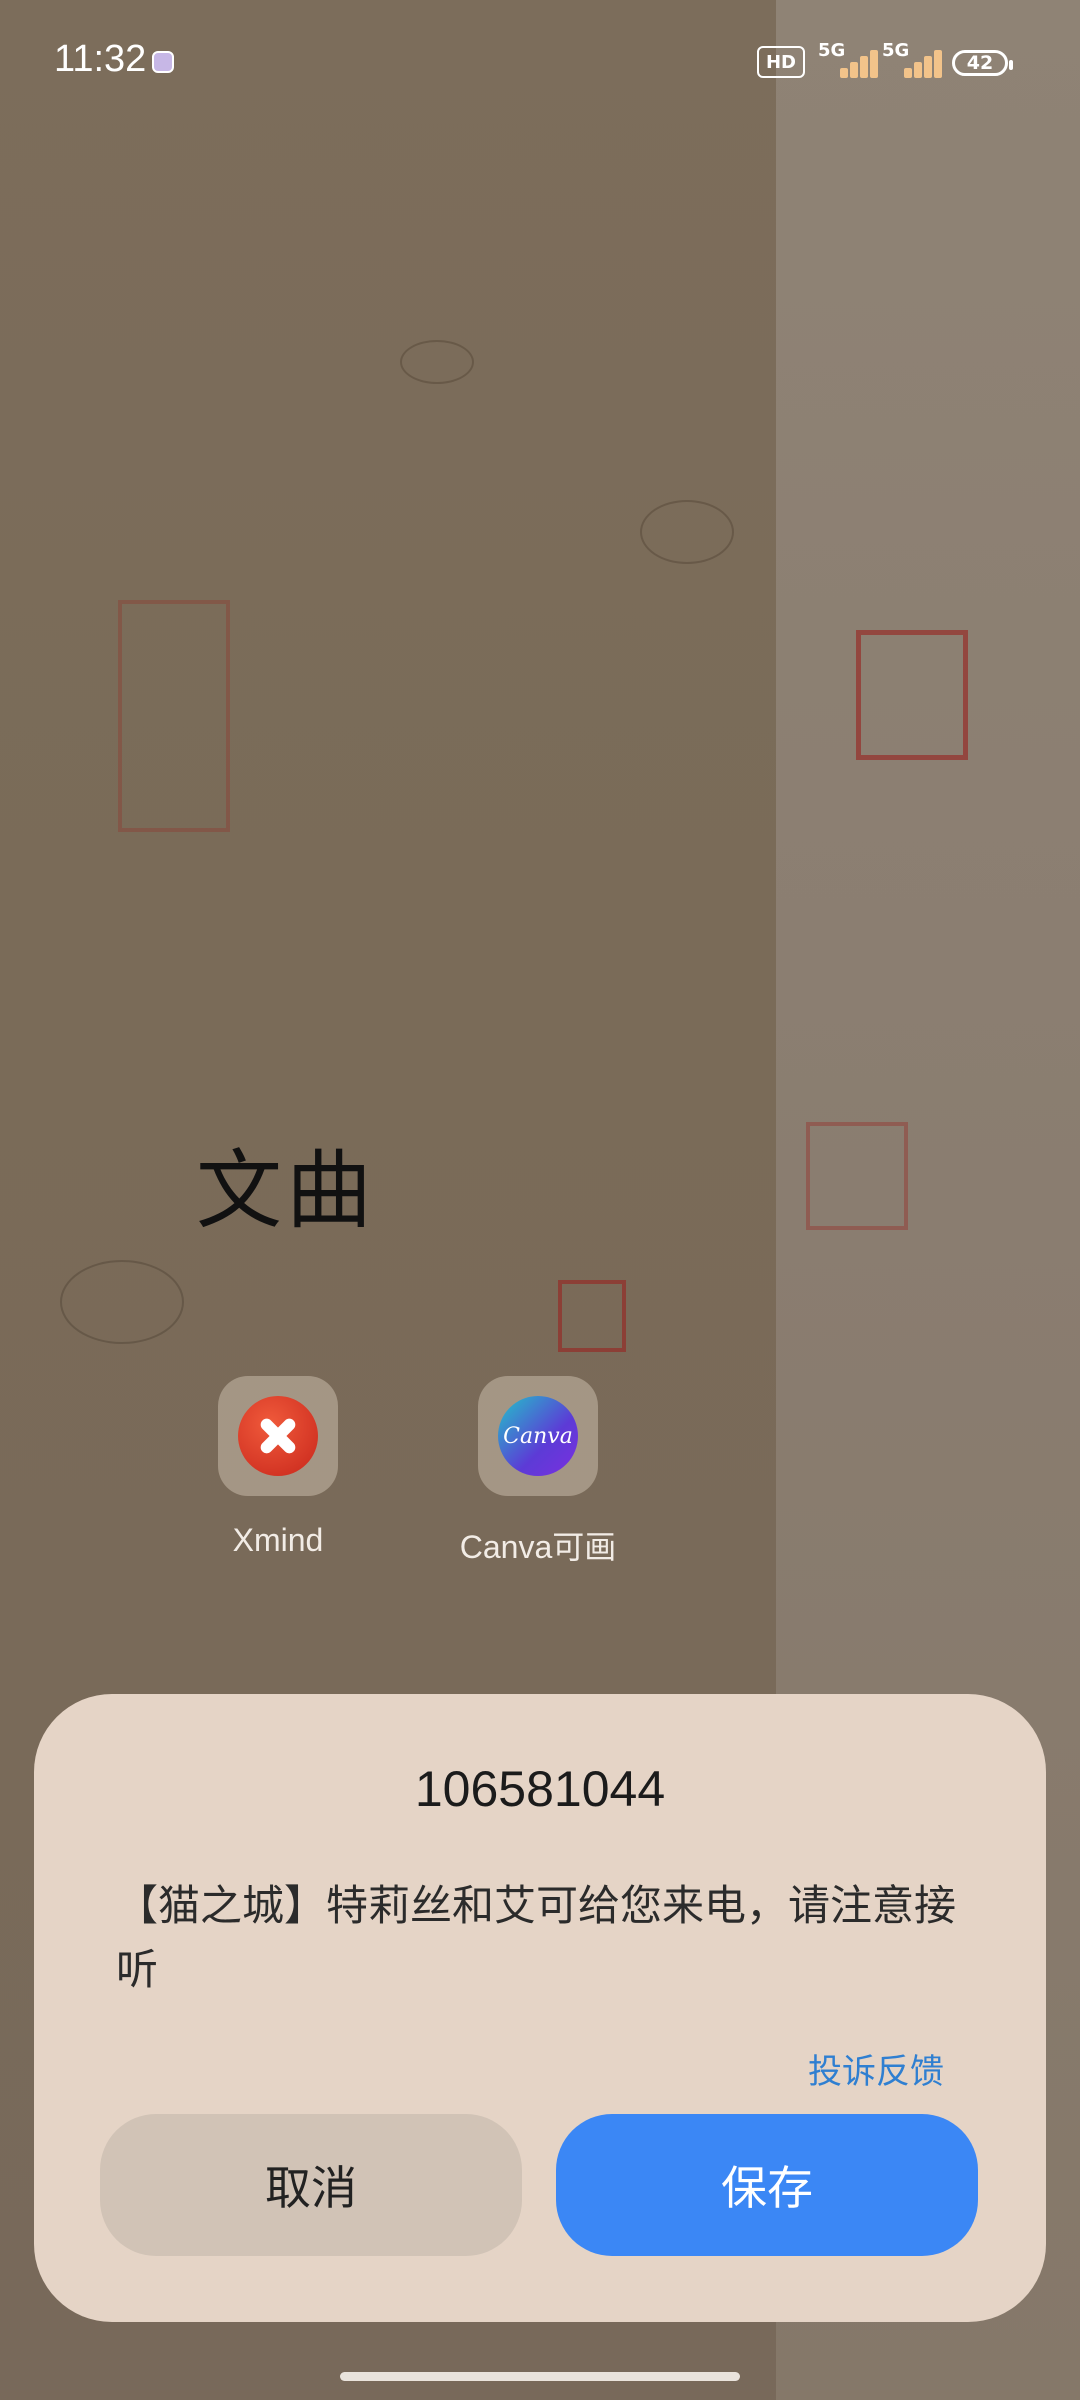 This screenshot has height=2400, width=1080. Describe the element at coordinates (540, 62) in the screenshot. I see `status-bar: 11:32 HD 5G 5G 42` at that location.